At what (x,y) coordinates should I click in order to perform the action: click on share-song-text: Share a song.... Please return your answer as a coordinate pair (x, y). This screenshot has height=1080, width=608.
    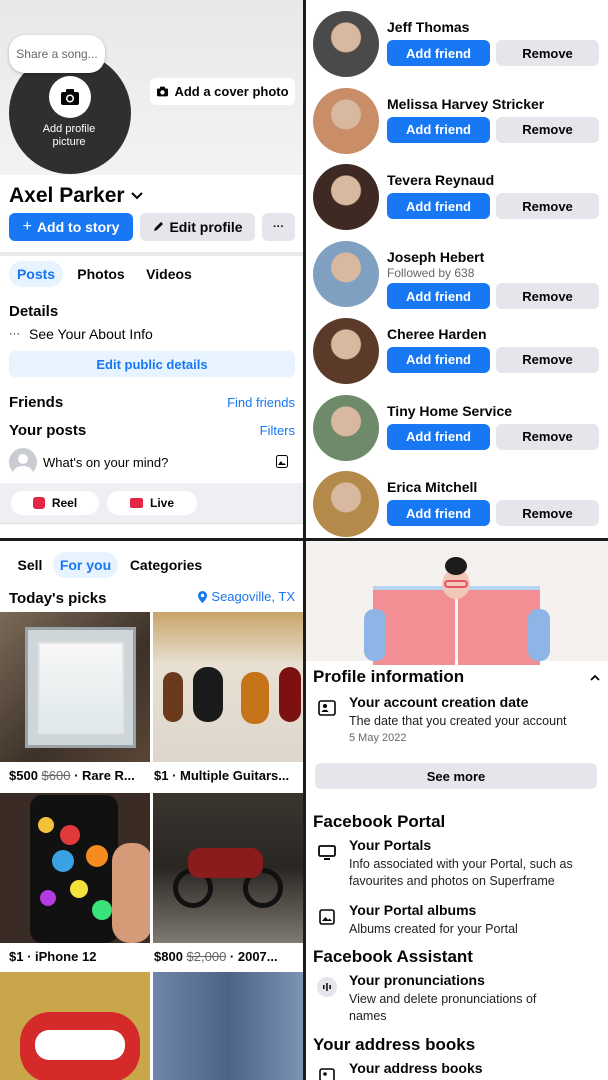
    Looking at the image, I should click on (57, 54).